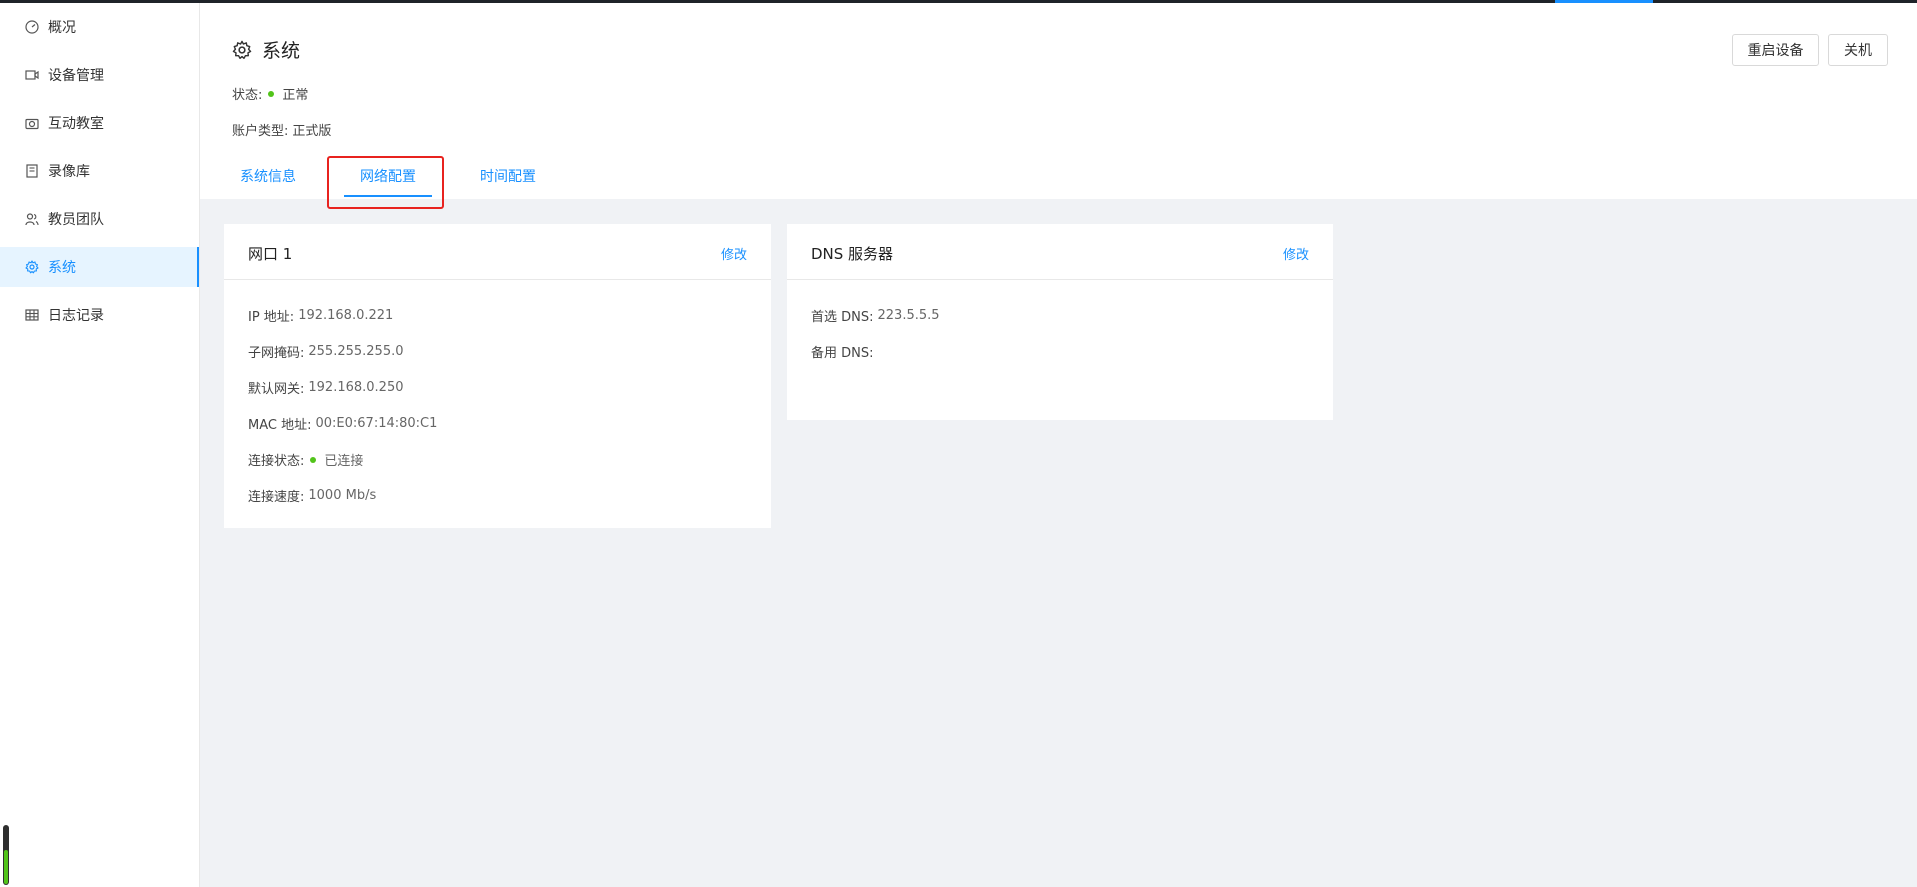 The width and height of the screenshot is (1917, 887). What do you see at coordinates (1858, 50) in the screenshot?
I see `shutdown-button: 关机` at bounding box center [1858, 50].